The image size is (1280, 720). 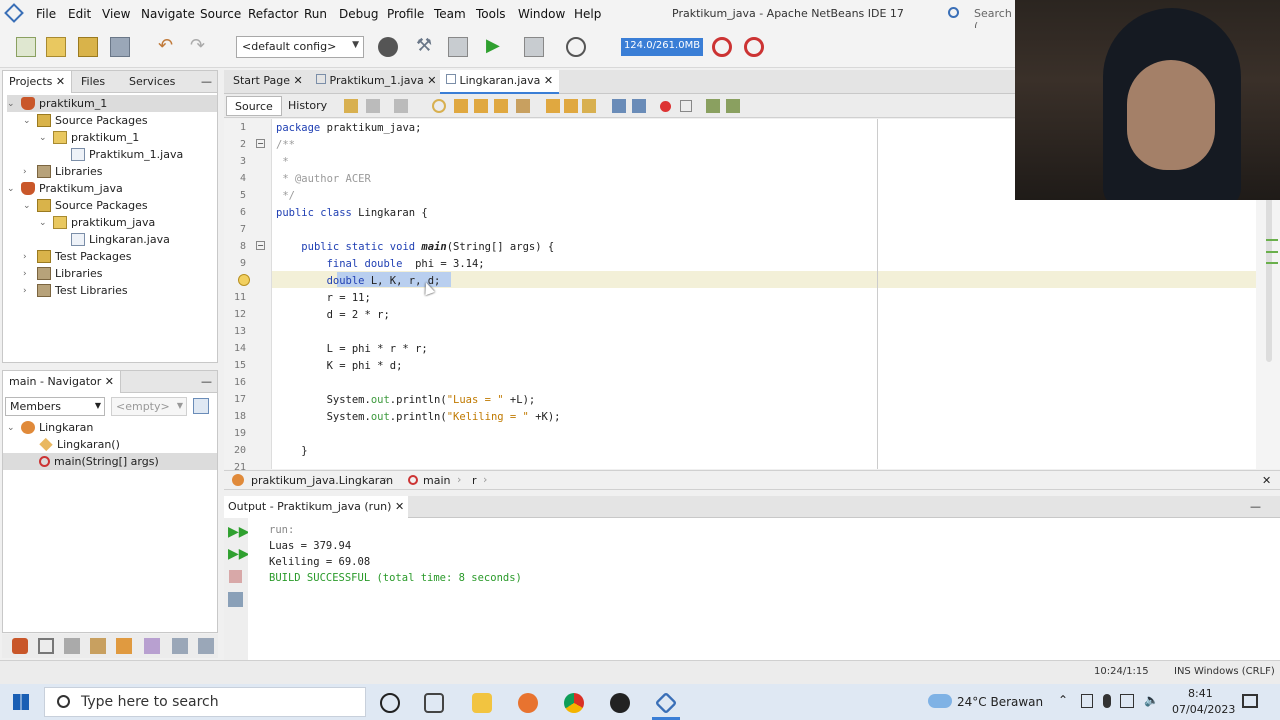 What do you see at coordinates (390, 703) in the screenshot?
I see `cortana-icon` at bounding box center [390, 703].